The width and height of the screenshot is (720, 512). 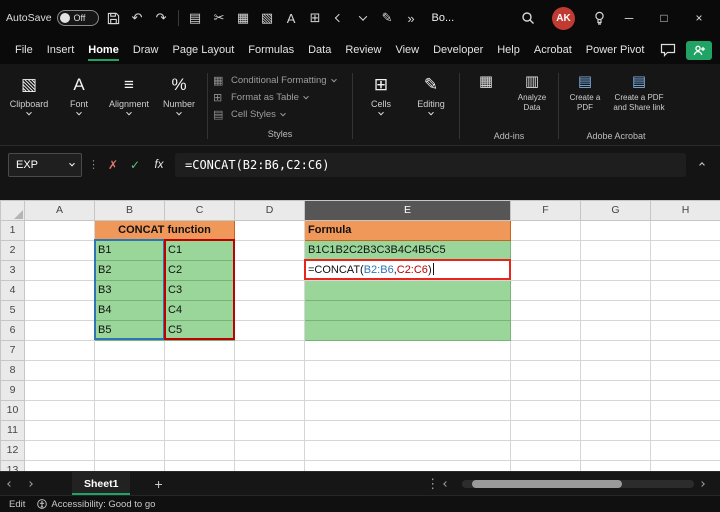 What do you see at coordinates (12, 350) in the screenshot?
I see `row-header-7: 7` at bounding box center [12, 350].